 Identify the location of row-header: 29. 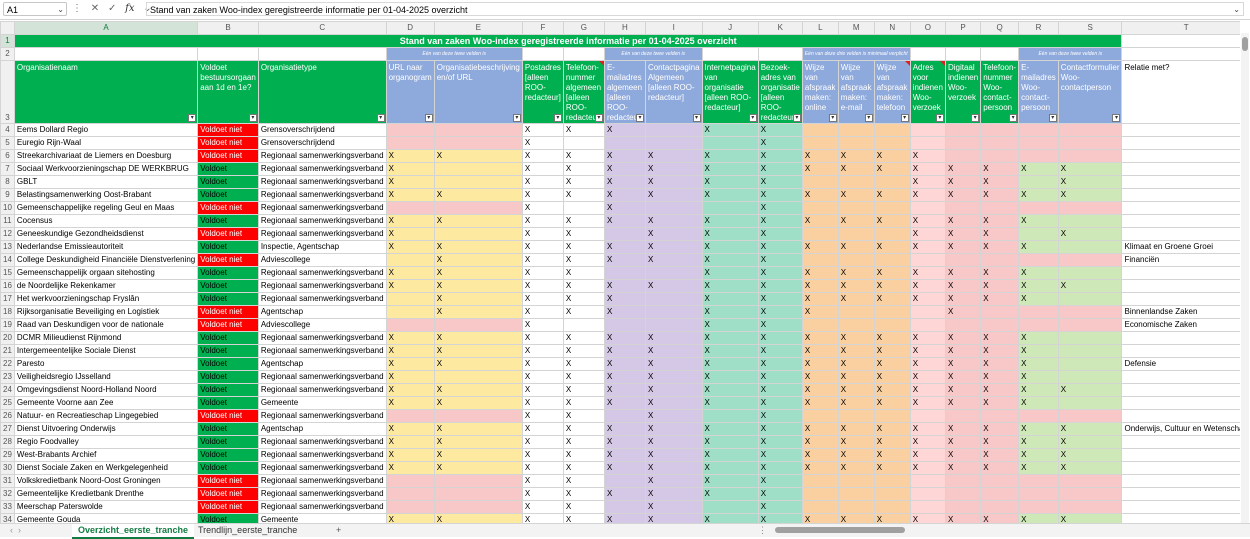
(7, 455).